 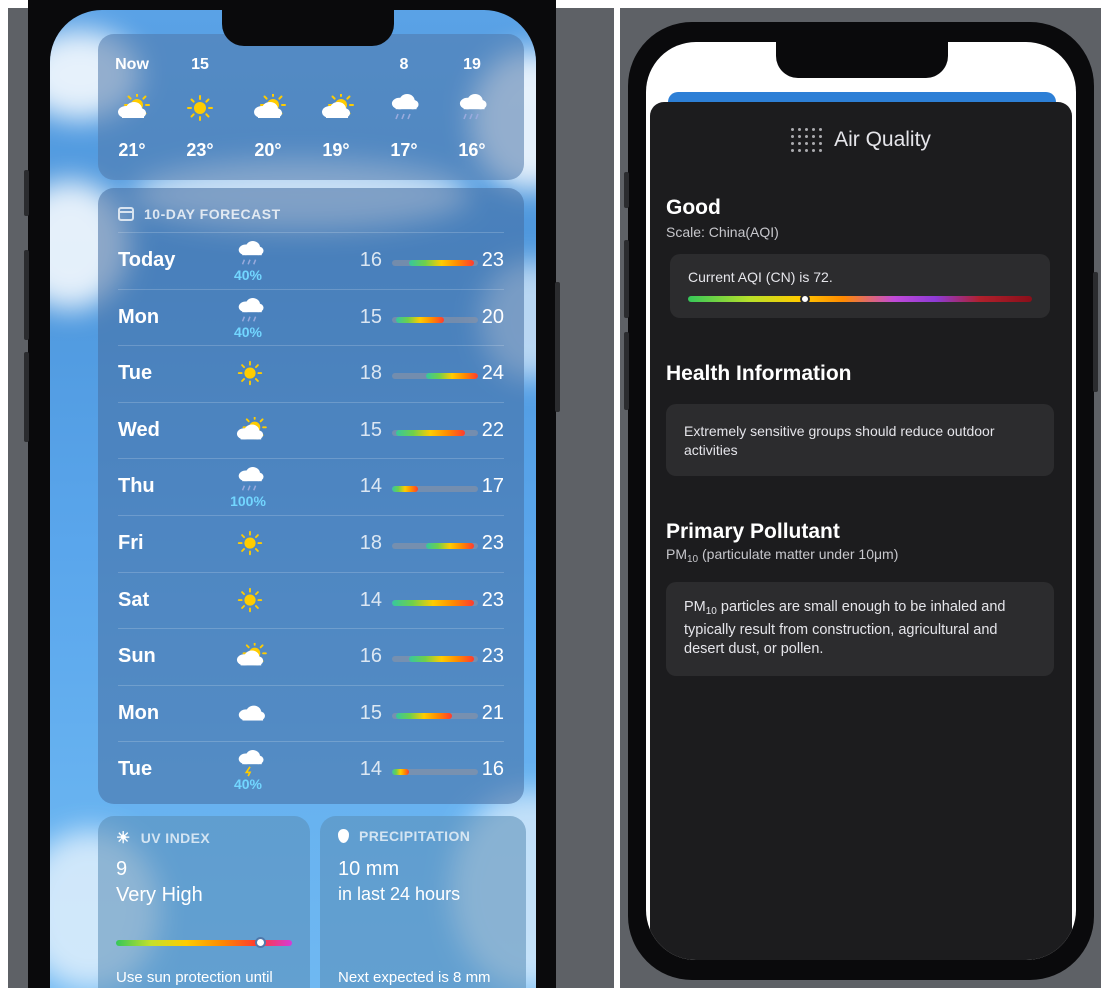 What do you see at coordinates (311, 429) in the screenshot?
I see `forecast-row: Wed 15 22` at bounding box center [311, 429].